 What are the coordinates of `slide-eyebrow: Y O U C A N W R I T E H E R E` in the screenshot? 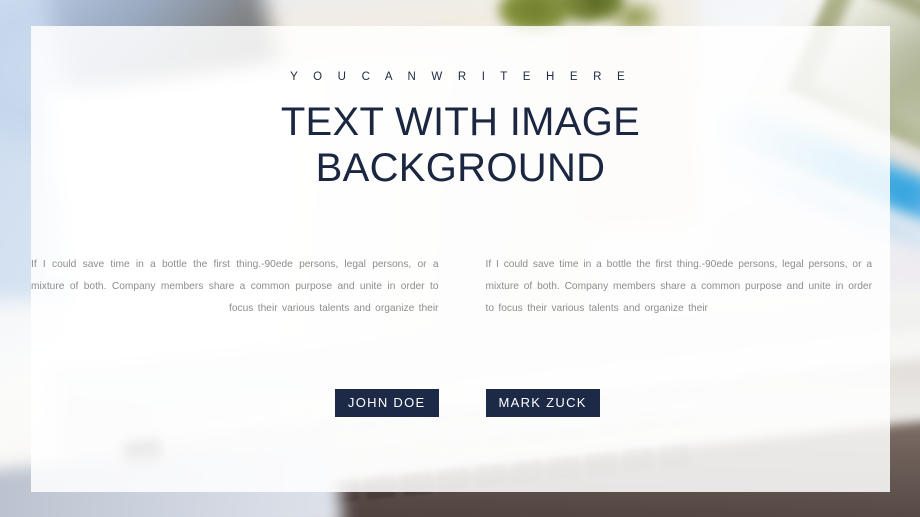 It's located at (460, 77).